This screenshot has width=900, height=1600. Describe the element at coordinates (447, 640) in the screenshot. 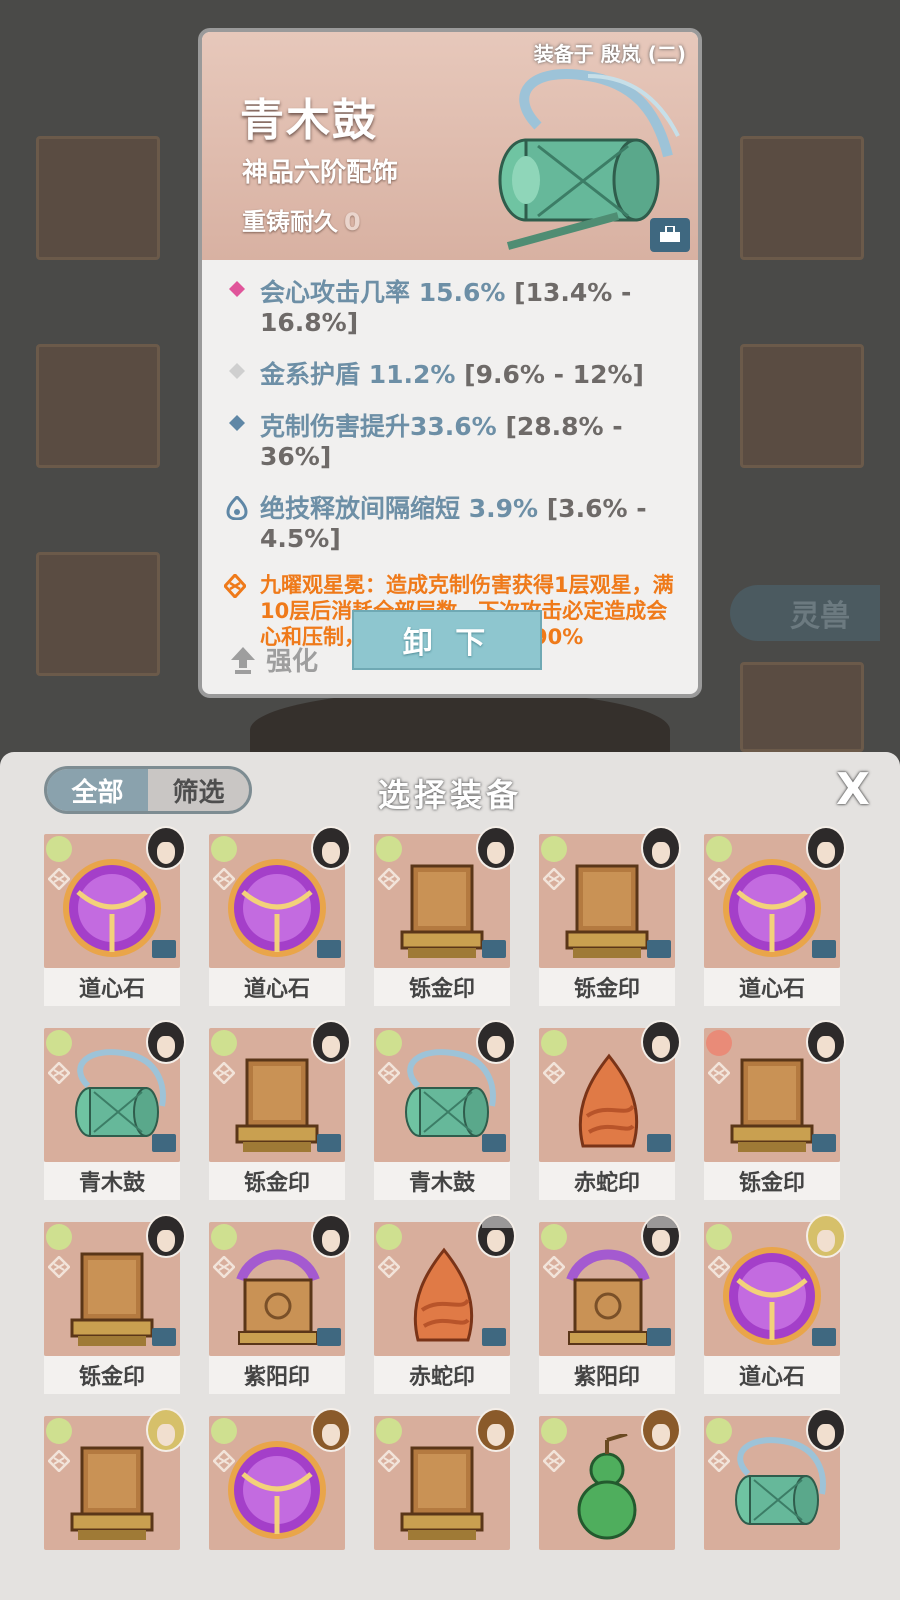

I see `unequip-button: 卸 下` at that location.